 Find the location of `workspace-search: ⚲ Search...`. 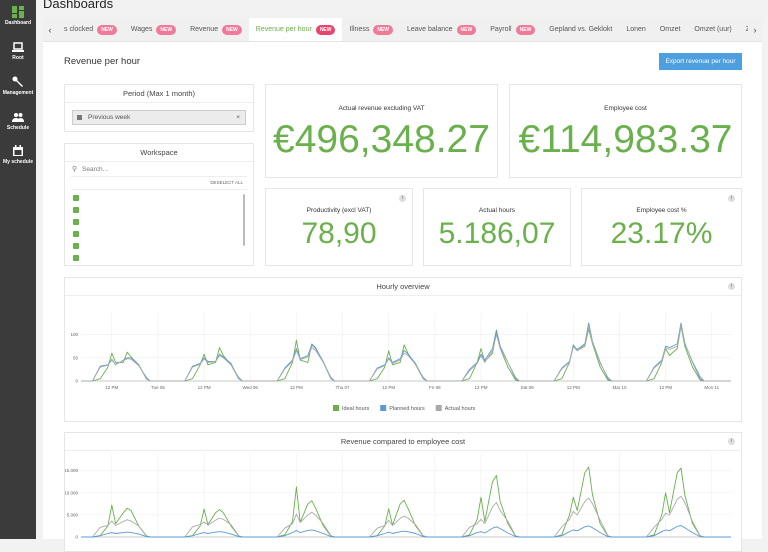

workspace-search: ⚲ Search... is located at coordinates (159, 170).